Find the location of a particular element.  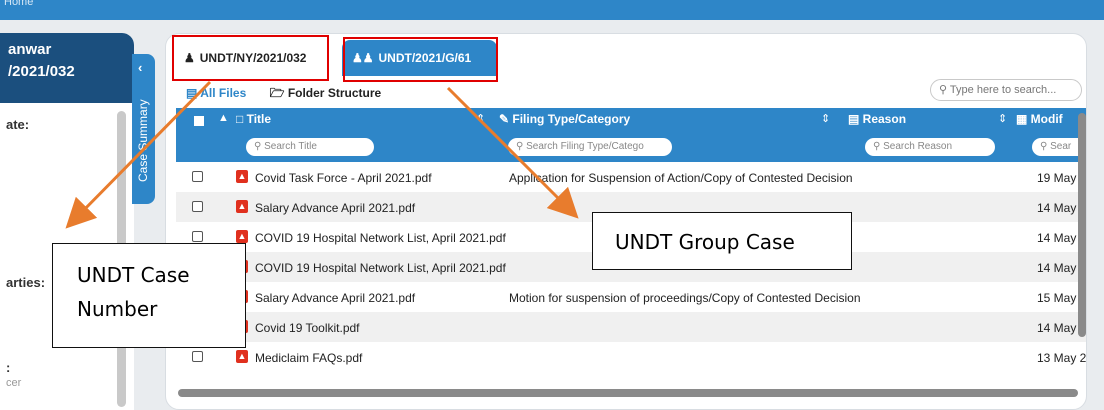

callout-case-line1: UNDT Case is located at coordinates (133, 275).